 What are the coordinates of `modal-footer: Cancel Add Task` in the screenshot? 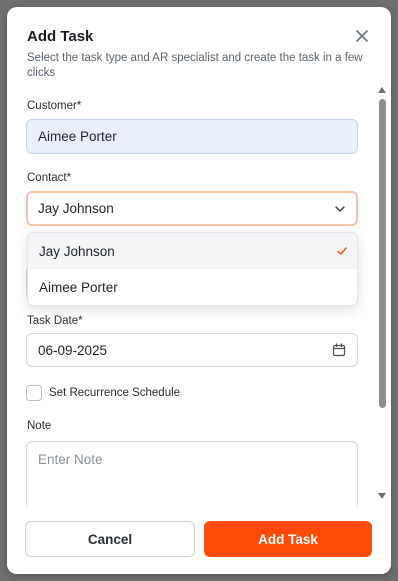 It's located at (199, 540).